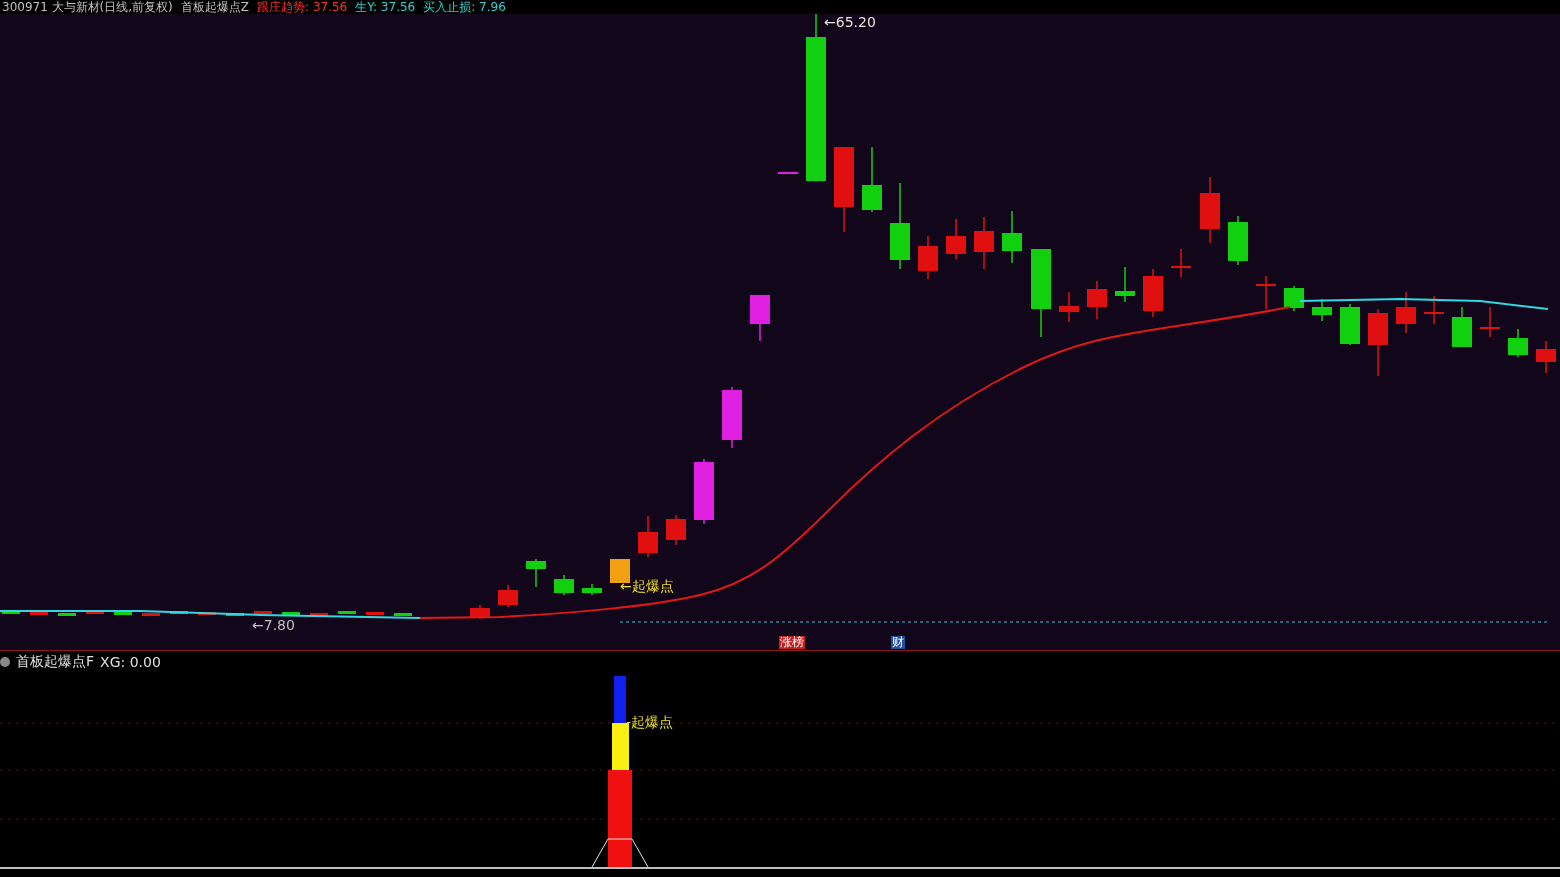 The height and width of the screenshot is (877, 1560). I want to click on chart-header-text: 300971 大与新材(日线,前复权), so click(87, 7).